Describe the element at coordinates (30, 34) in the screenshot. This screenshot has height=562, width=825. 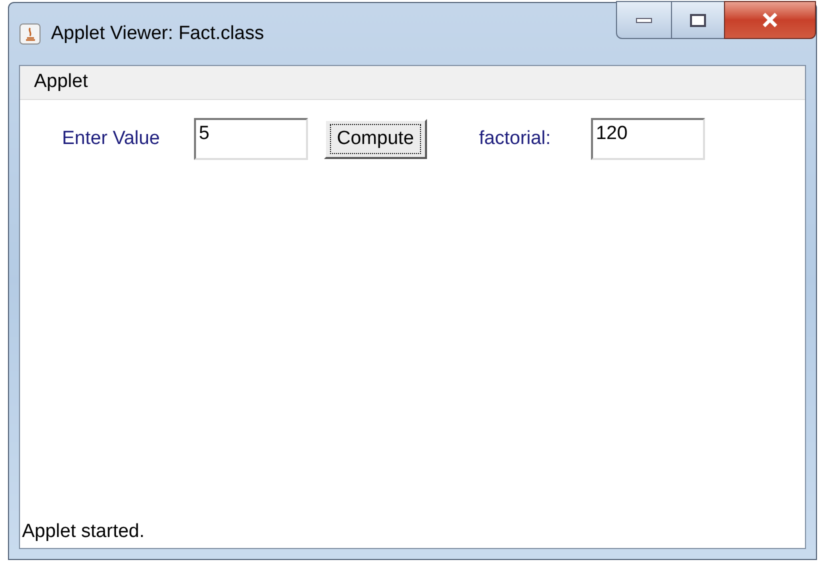
I see `app-icon` at that location.